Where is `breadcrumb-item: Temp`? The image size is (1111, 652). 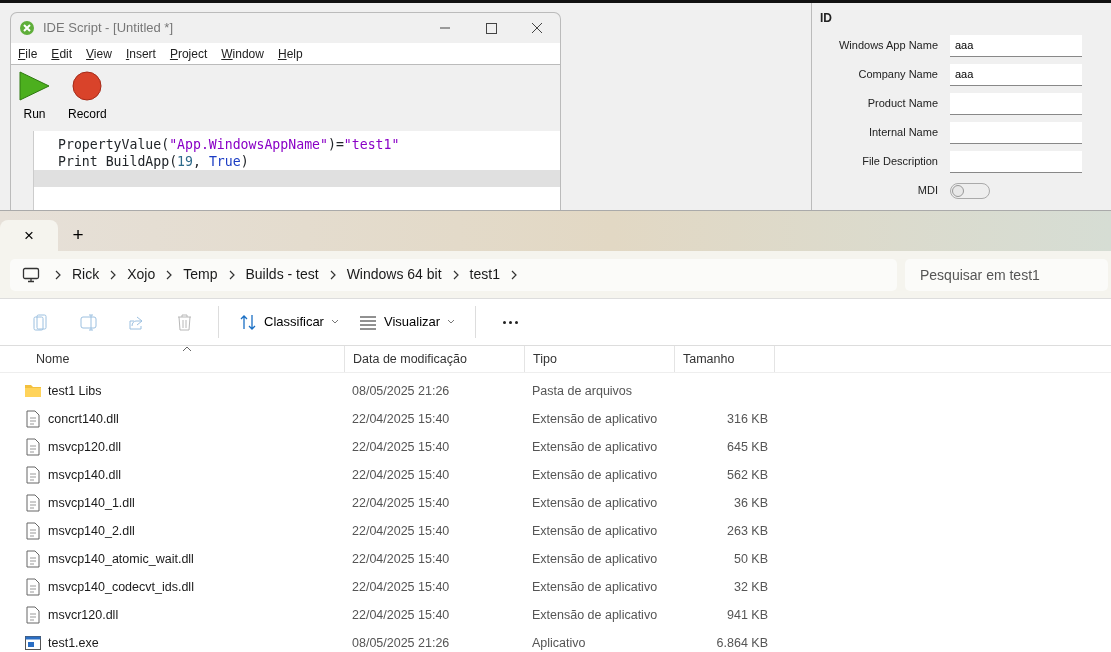 breadcrumb-item: Temp is located at coordinates (200, 274).